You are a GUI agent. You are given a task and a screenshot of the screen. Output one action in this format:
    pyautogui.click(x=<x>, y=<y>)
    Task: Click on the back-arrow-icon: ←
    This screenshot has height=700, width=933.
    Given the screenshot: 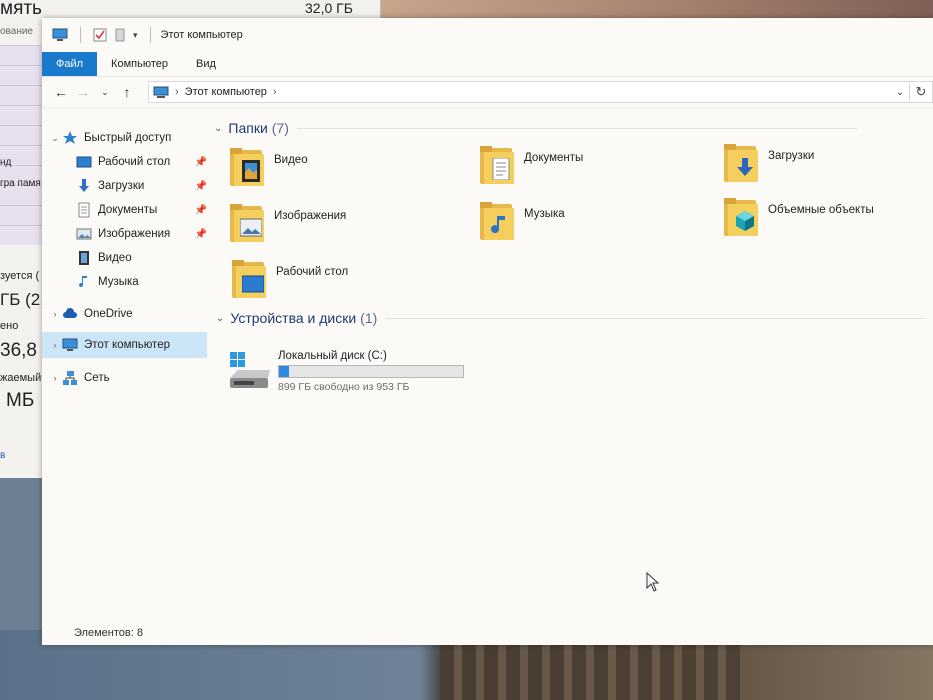 What is the action you would take?
    pyautogui.click(x=61, y=92)
    